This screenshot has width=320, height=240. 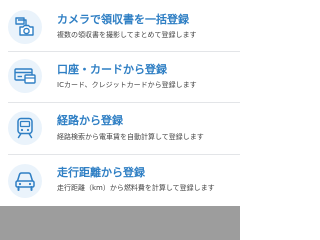 What do you see at coordinates (127, 85) in the screenshot?
I see `option-description: ICカード、クレジットカードから登録します` at bounding box center [127, 85].